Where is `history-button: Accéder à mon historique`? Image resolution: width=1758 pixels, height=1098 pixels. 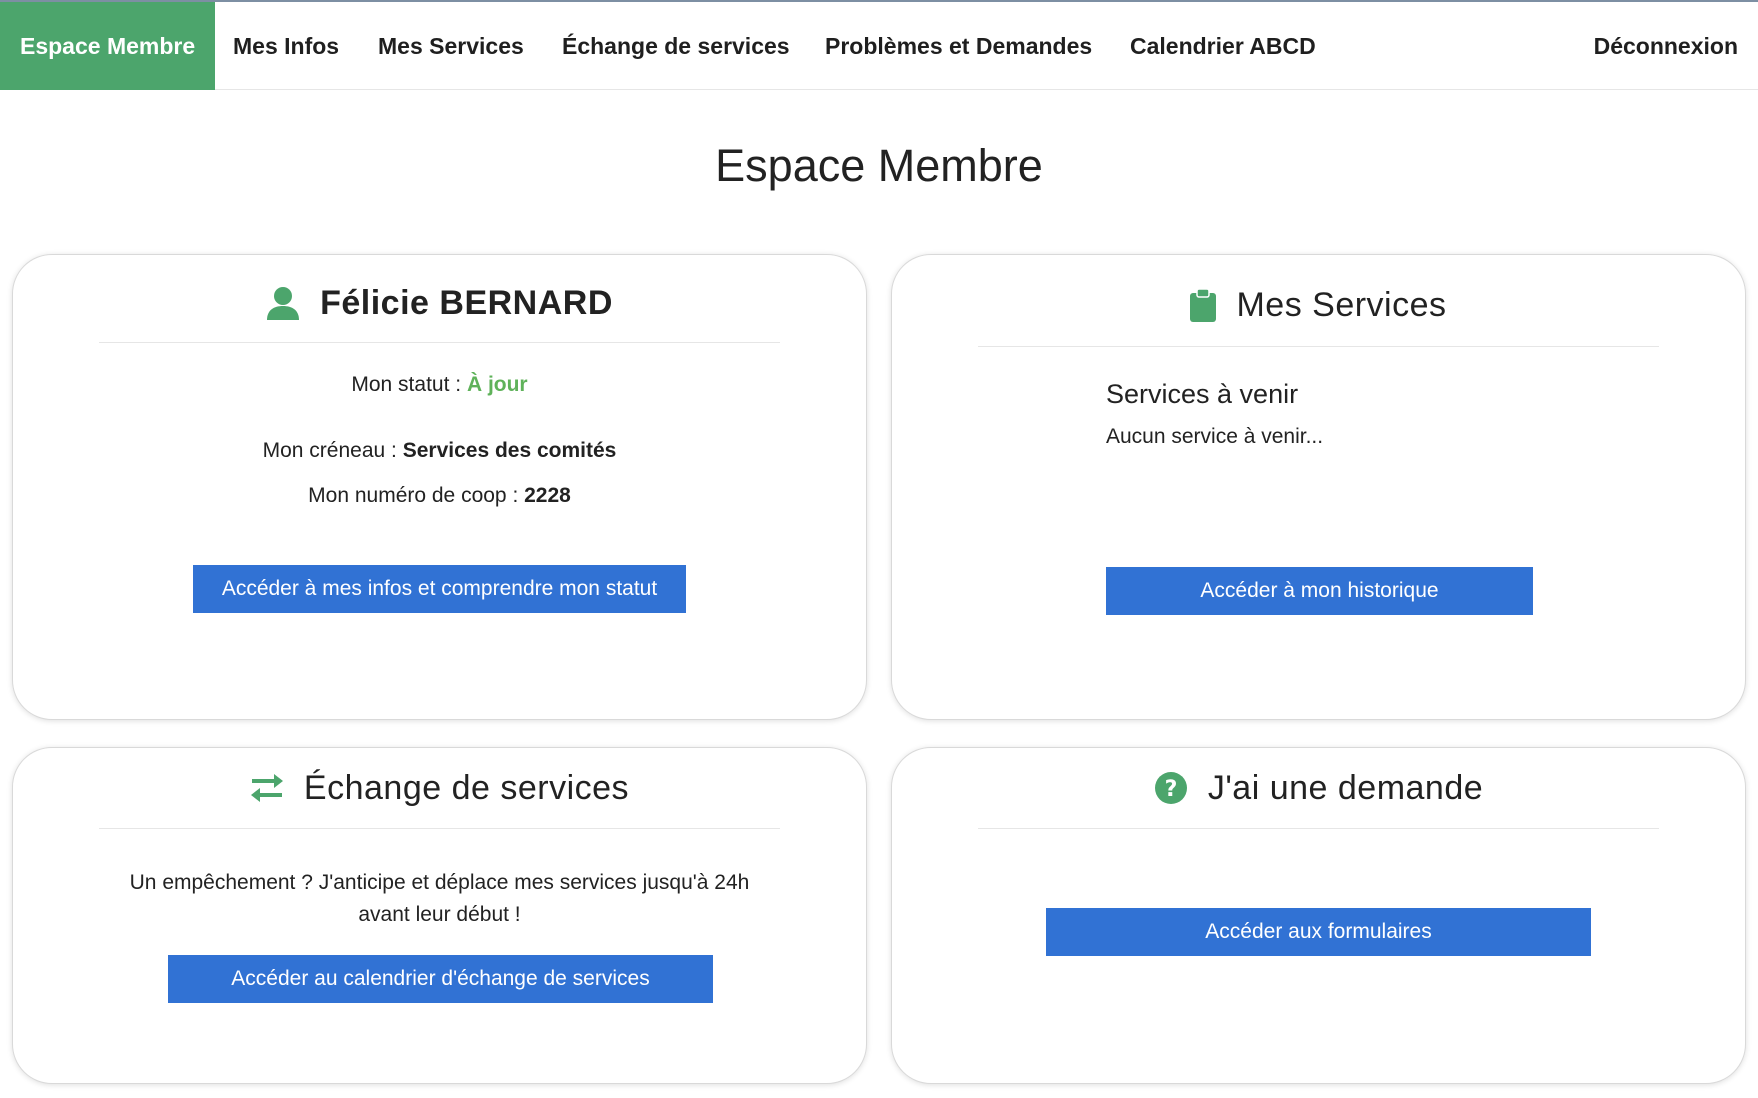 history-button: Accéder à mon historique is located at coordinates (1319, 591).